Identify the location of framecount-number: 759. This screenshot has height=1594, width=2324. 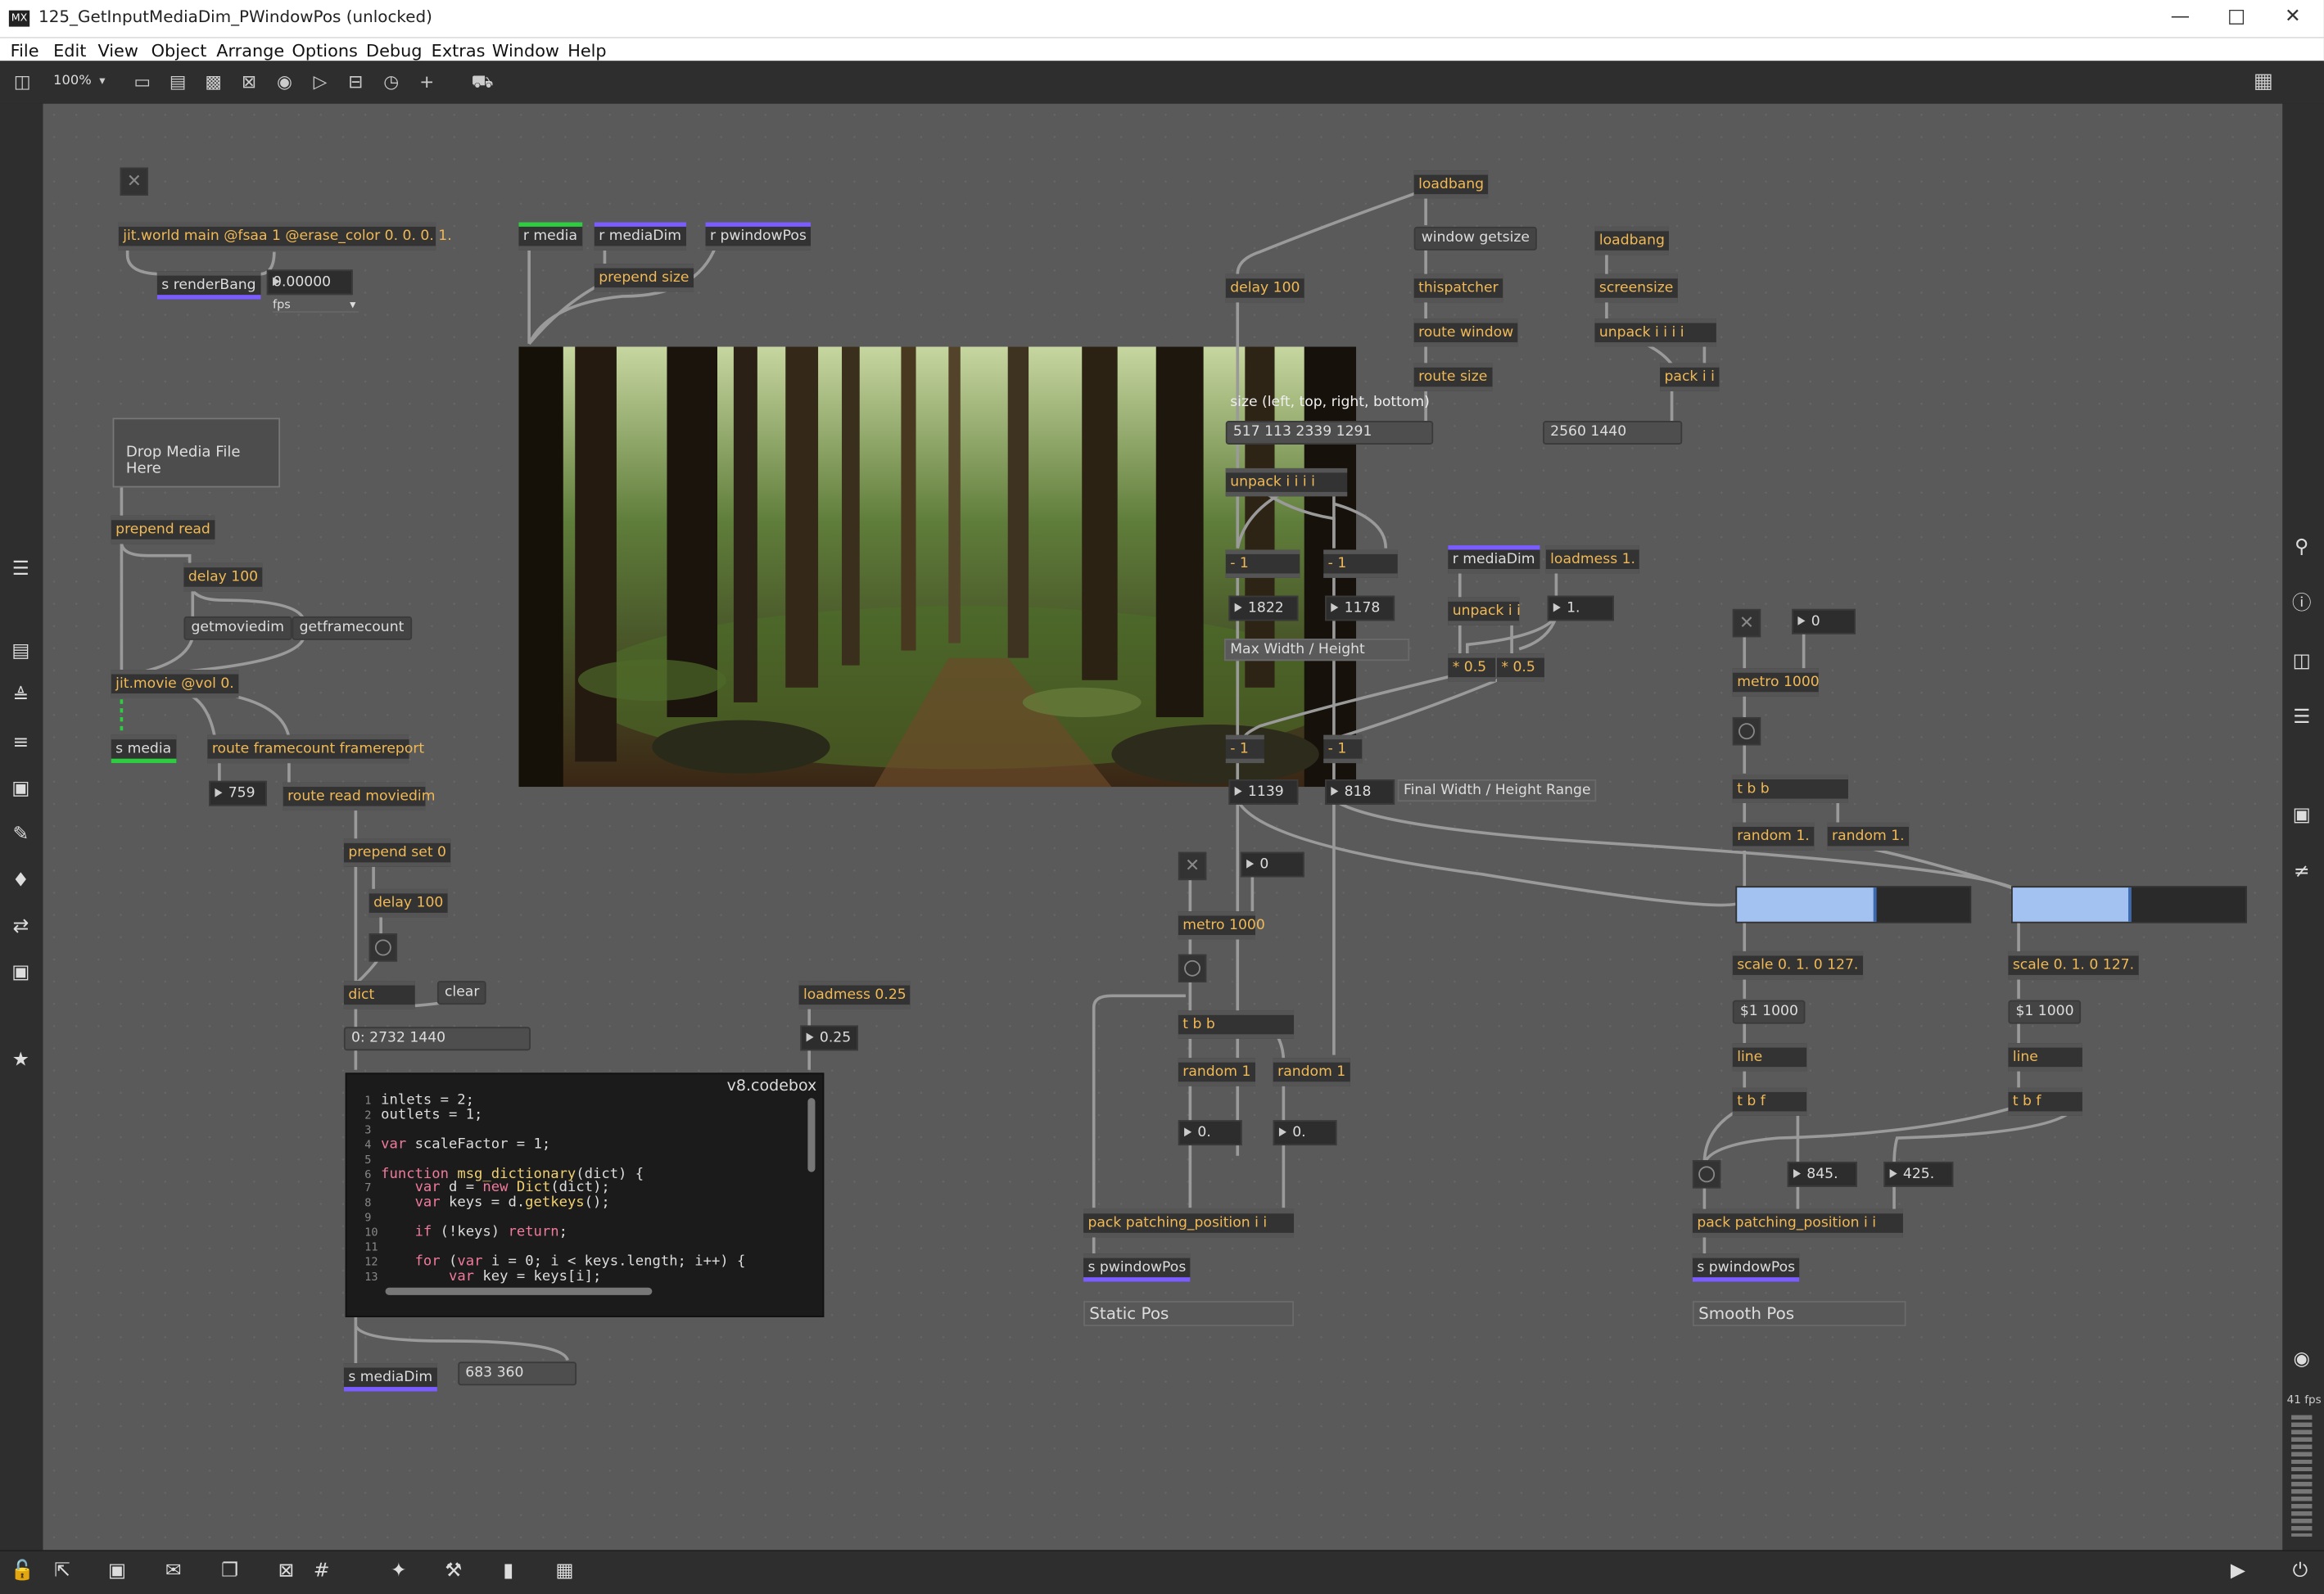
(238, 793).